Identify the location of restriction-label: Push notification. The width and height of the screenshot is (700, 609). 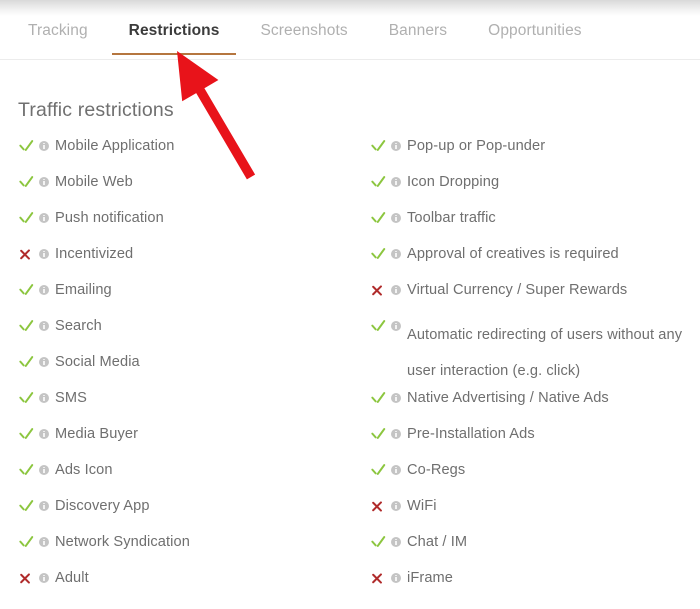
(109, 218).